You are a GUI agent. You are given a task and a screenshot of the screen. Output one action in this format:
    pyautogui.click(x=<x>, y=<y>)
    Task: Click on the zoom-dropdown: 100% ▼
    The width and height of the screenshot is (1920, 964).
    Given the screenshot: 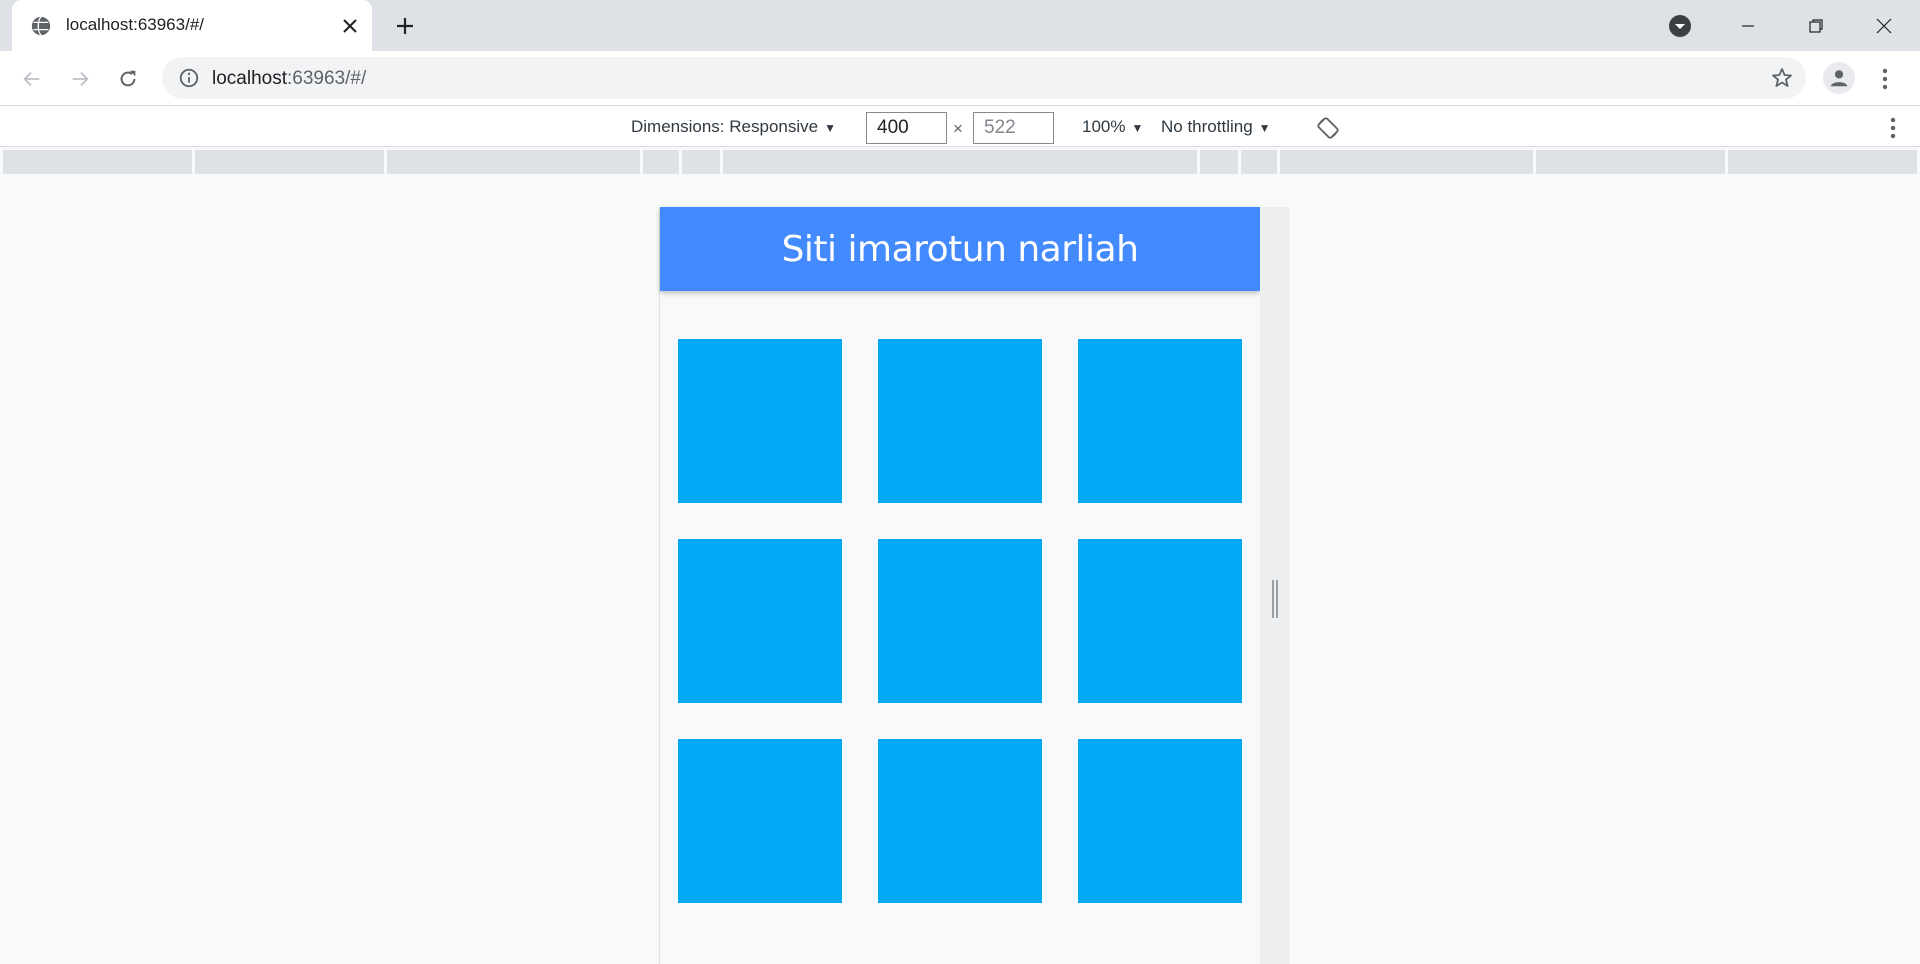 What is the action you would take?
    pyautogui.click(x=1112, y=127)
    